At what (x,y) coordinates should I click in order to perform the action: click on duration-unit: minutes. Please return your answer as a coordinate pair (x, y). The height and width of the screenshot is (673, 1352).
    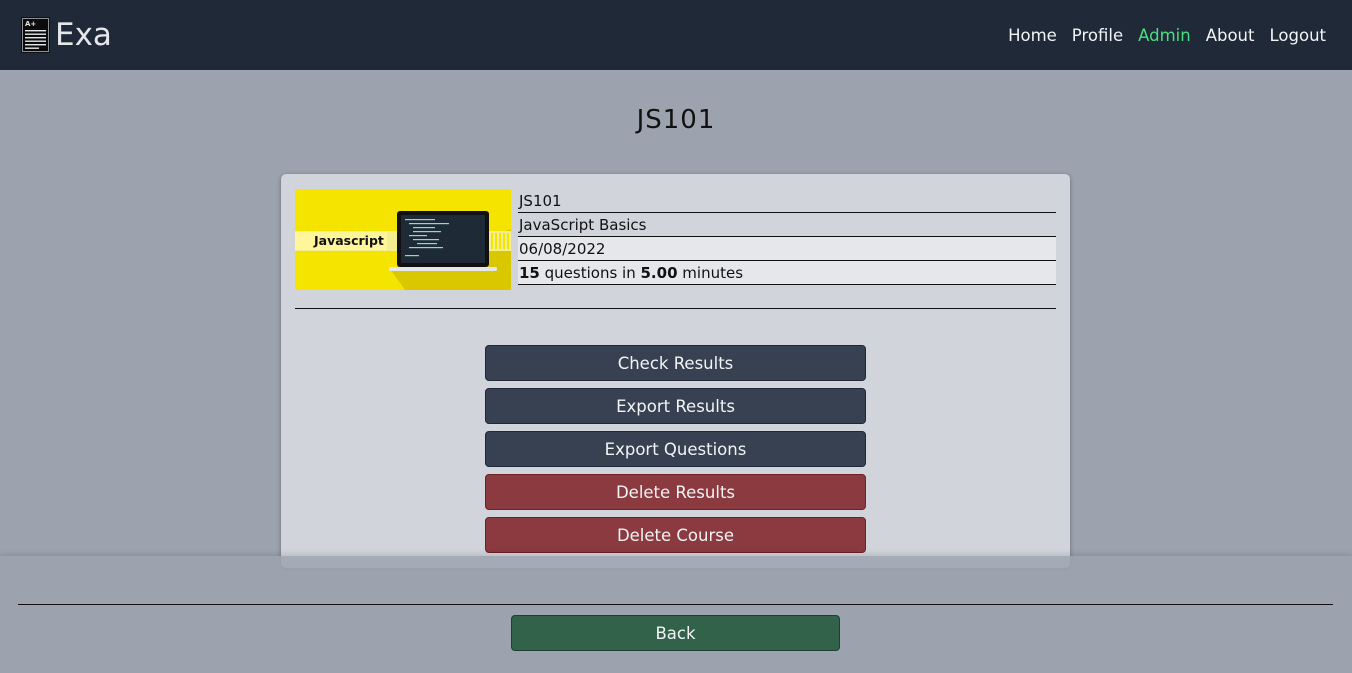
    Looking at the image, I should click on (713, 273).